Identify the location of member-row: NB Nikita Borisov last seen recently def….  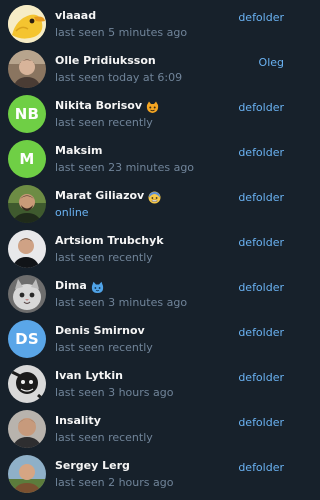
(148, 114).